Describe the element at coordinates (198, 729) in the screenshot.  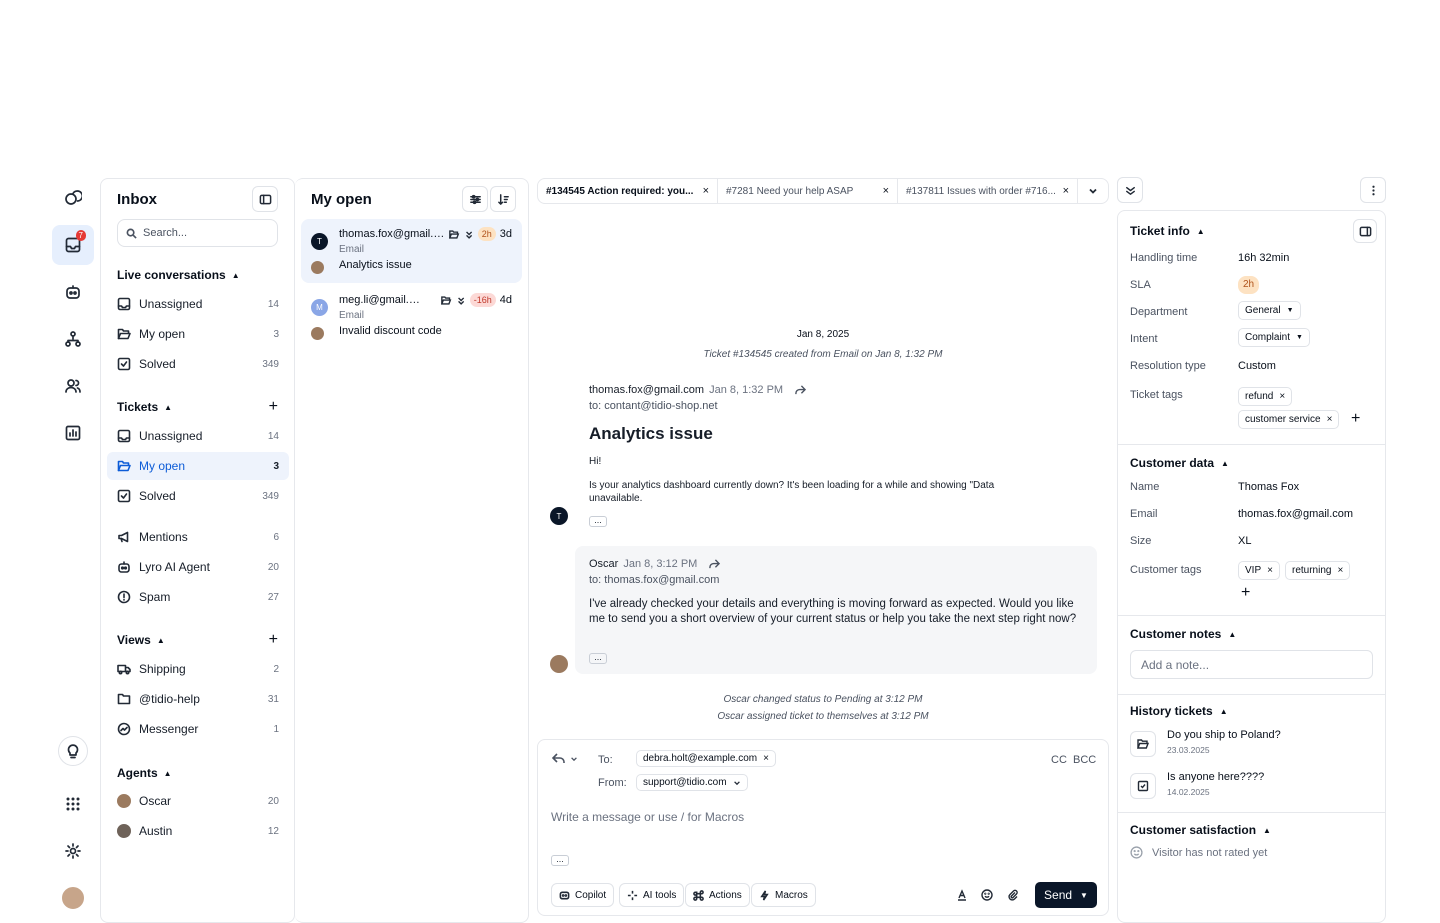
I see `view-item-messenger: Messenger 1` at that location.